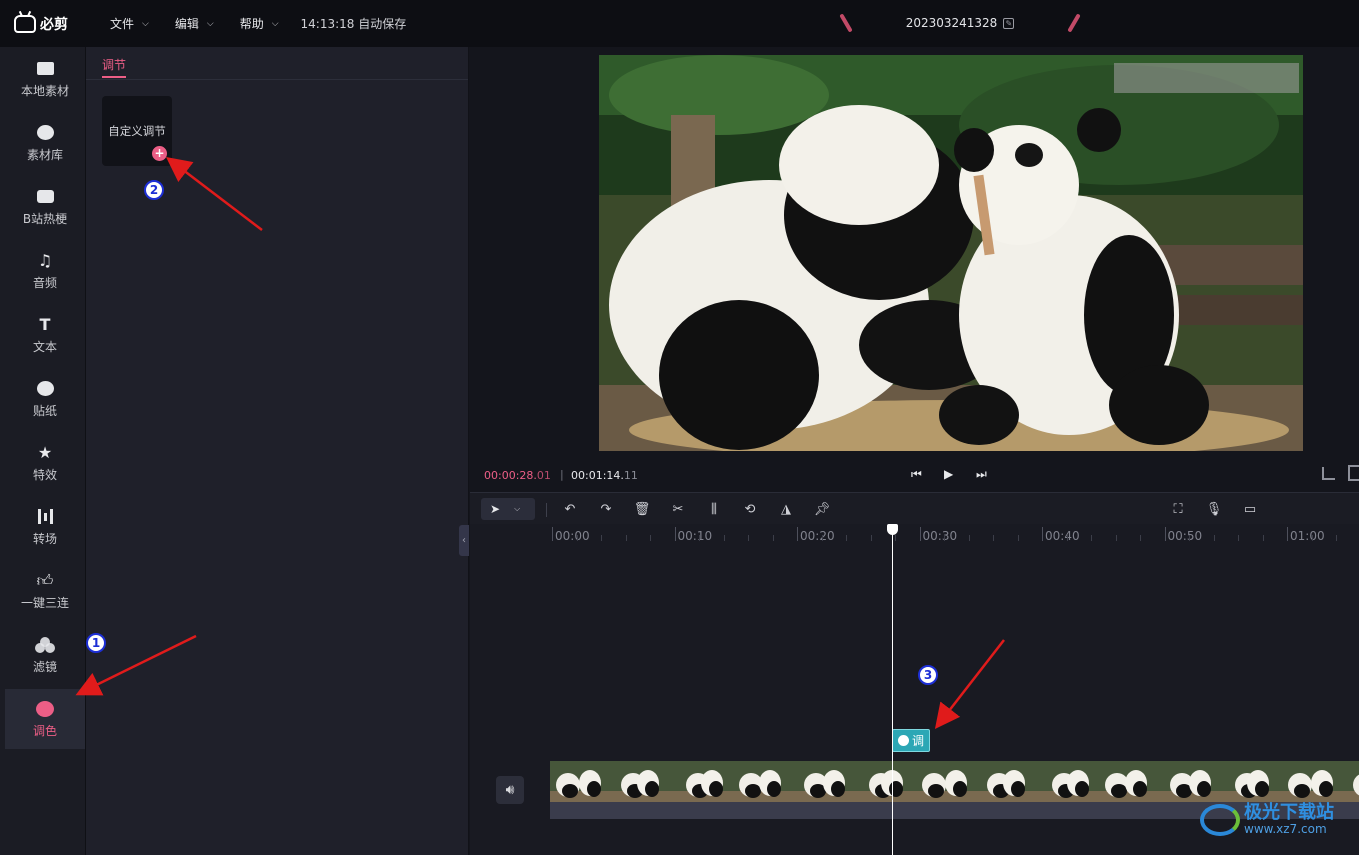 The width and height of the screenshot is (1359, 855). What do you see at coordinates (154, 190) in the screenshot?
I see `annotation-badge-2: 2` at bounding box center [154, 190].